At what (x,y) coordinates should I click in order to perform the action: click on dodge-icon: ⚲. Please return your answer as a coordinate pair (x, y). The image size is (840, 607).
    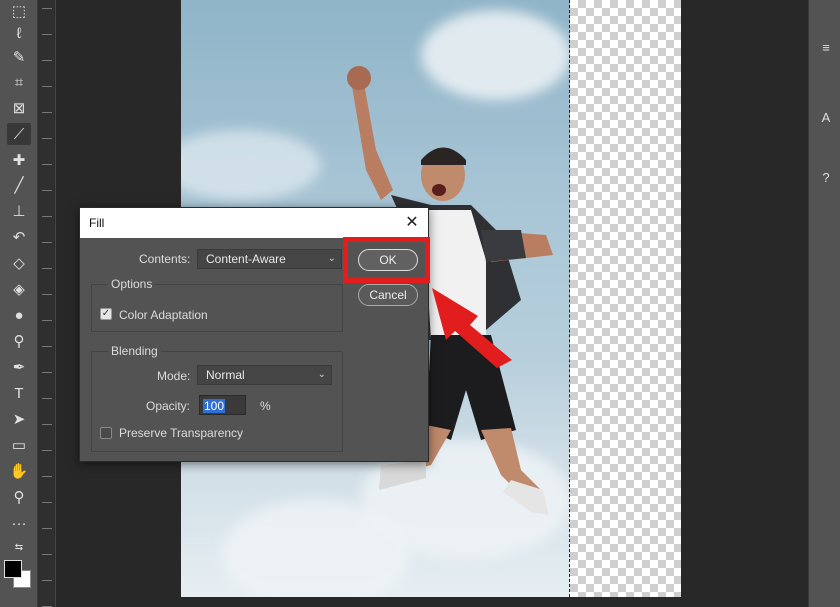
    Looking at the image, I should click on (19, 341).